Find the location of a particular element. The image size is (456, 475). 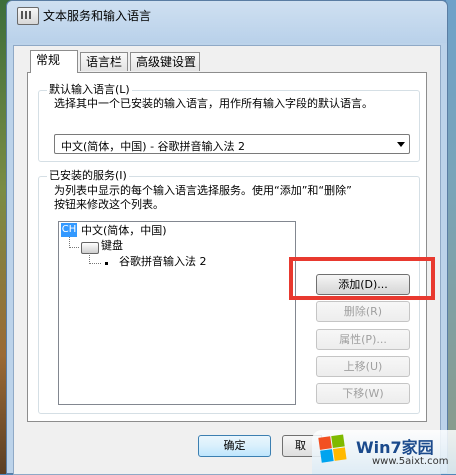

tree-item-language: 中文(简体，中国) is located at coordinates (124, 231).